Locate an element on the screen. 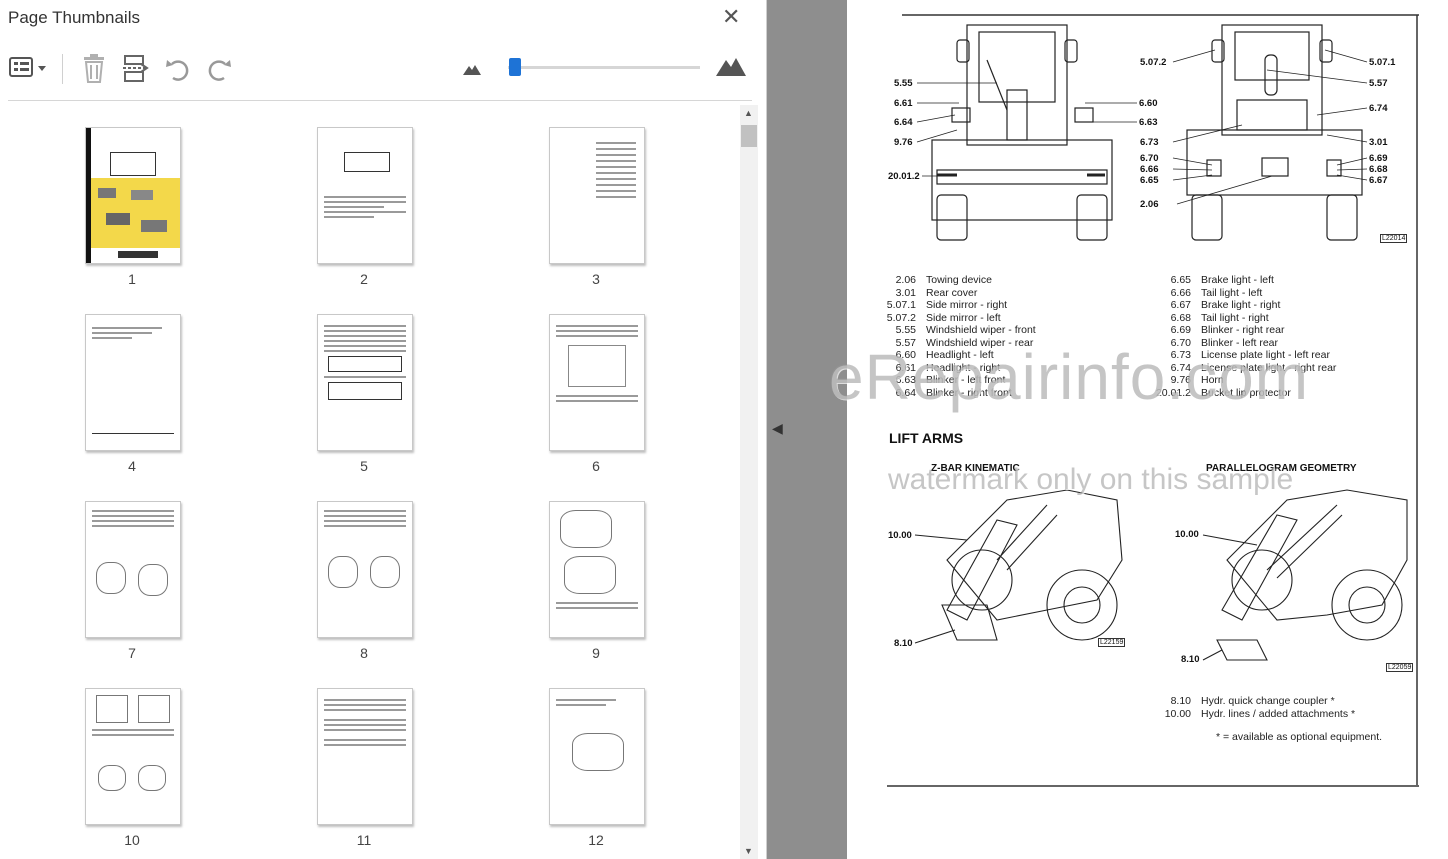 The width and height of the screenshot is (1448, 859). thumbnail-number: 4 is located at coordinates (132, 466).